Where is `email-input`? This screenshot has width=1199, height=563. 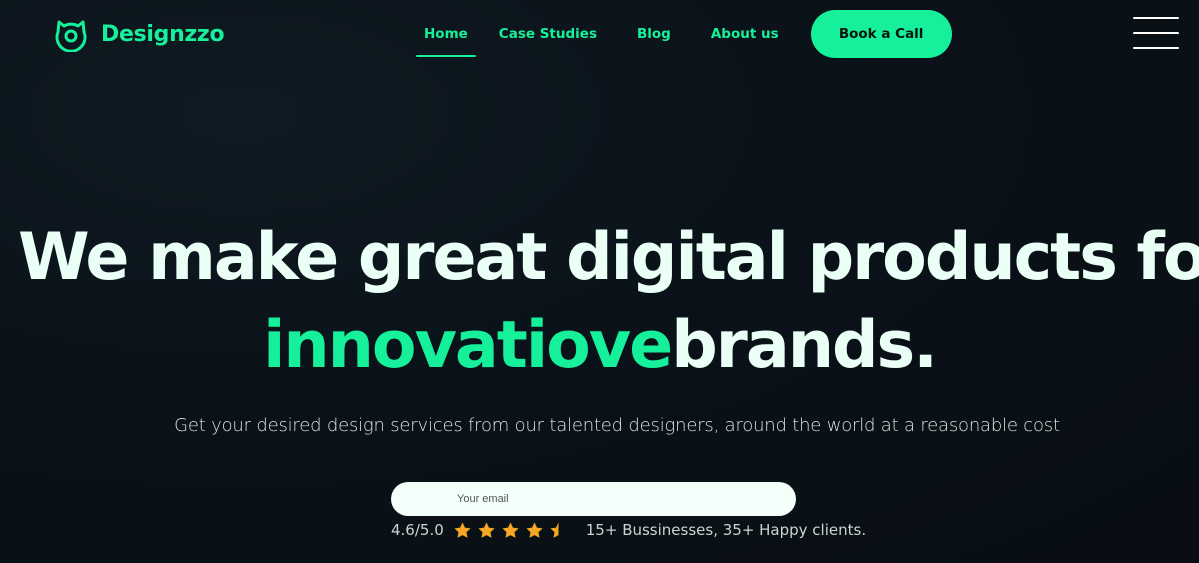
email-input is located at coordinates (593, 499).